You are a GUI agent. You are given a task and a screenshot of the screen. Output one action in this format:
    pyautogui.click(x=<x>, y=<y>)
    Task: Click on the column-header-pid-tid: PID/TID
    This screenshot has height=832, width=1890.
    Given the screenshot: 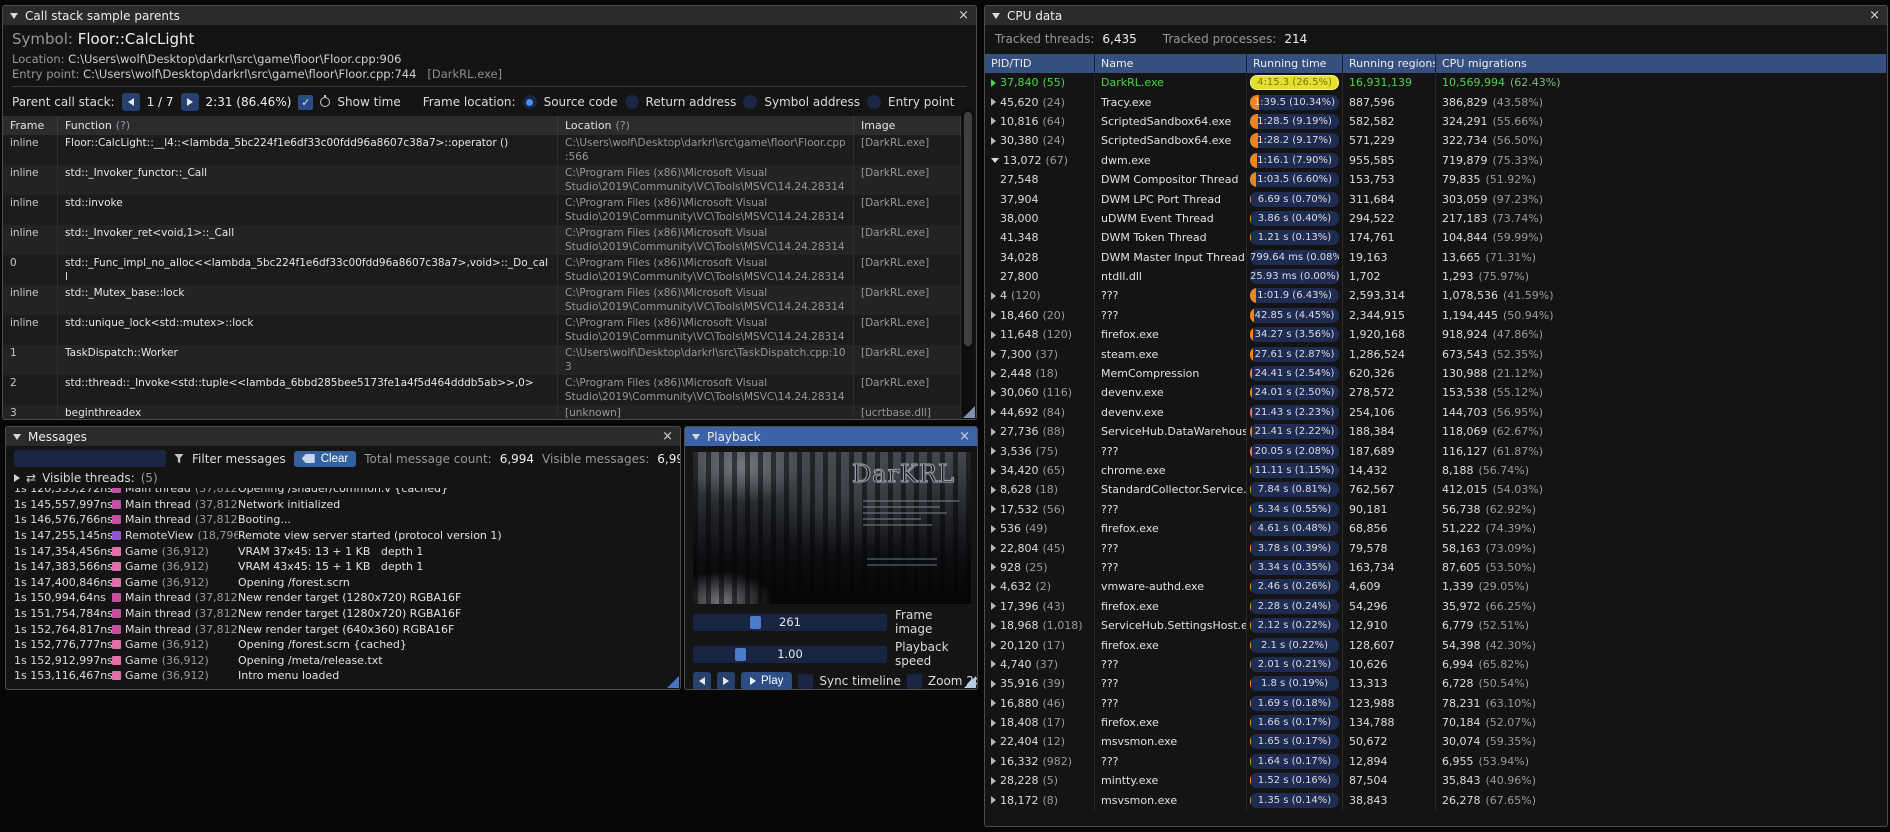 What is the action you would take?
    pyautogui.click(x=1040, y=63)
    